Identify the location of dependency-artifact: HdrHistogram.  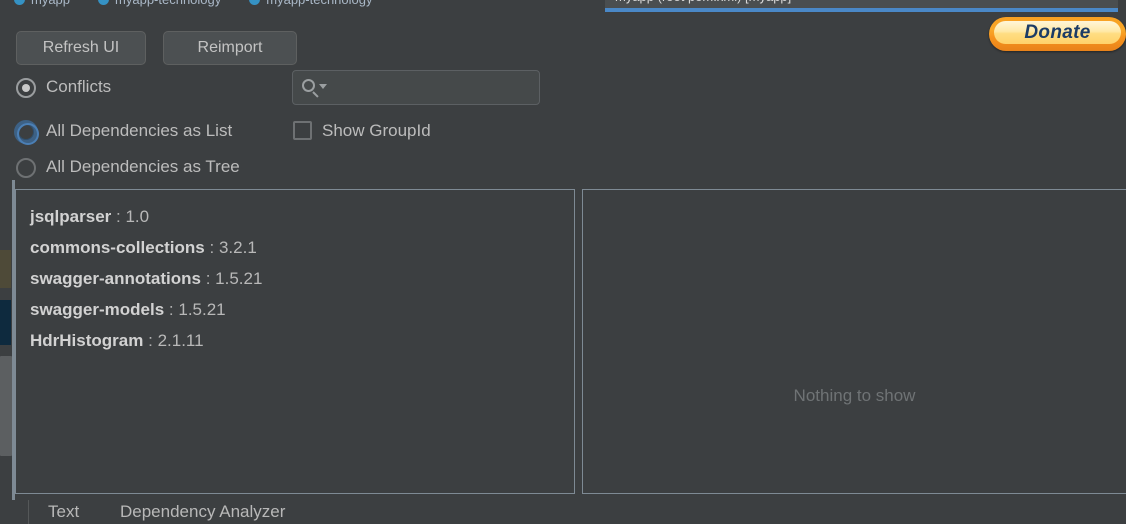
(87, 340).